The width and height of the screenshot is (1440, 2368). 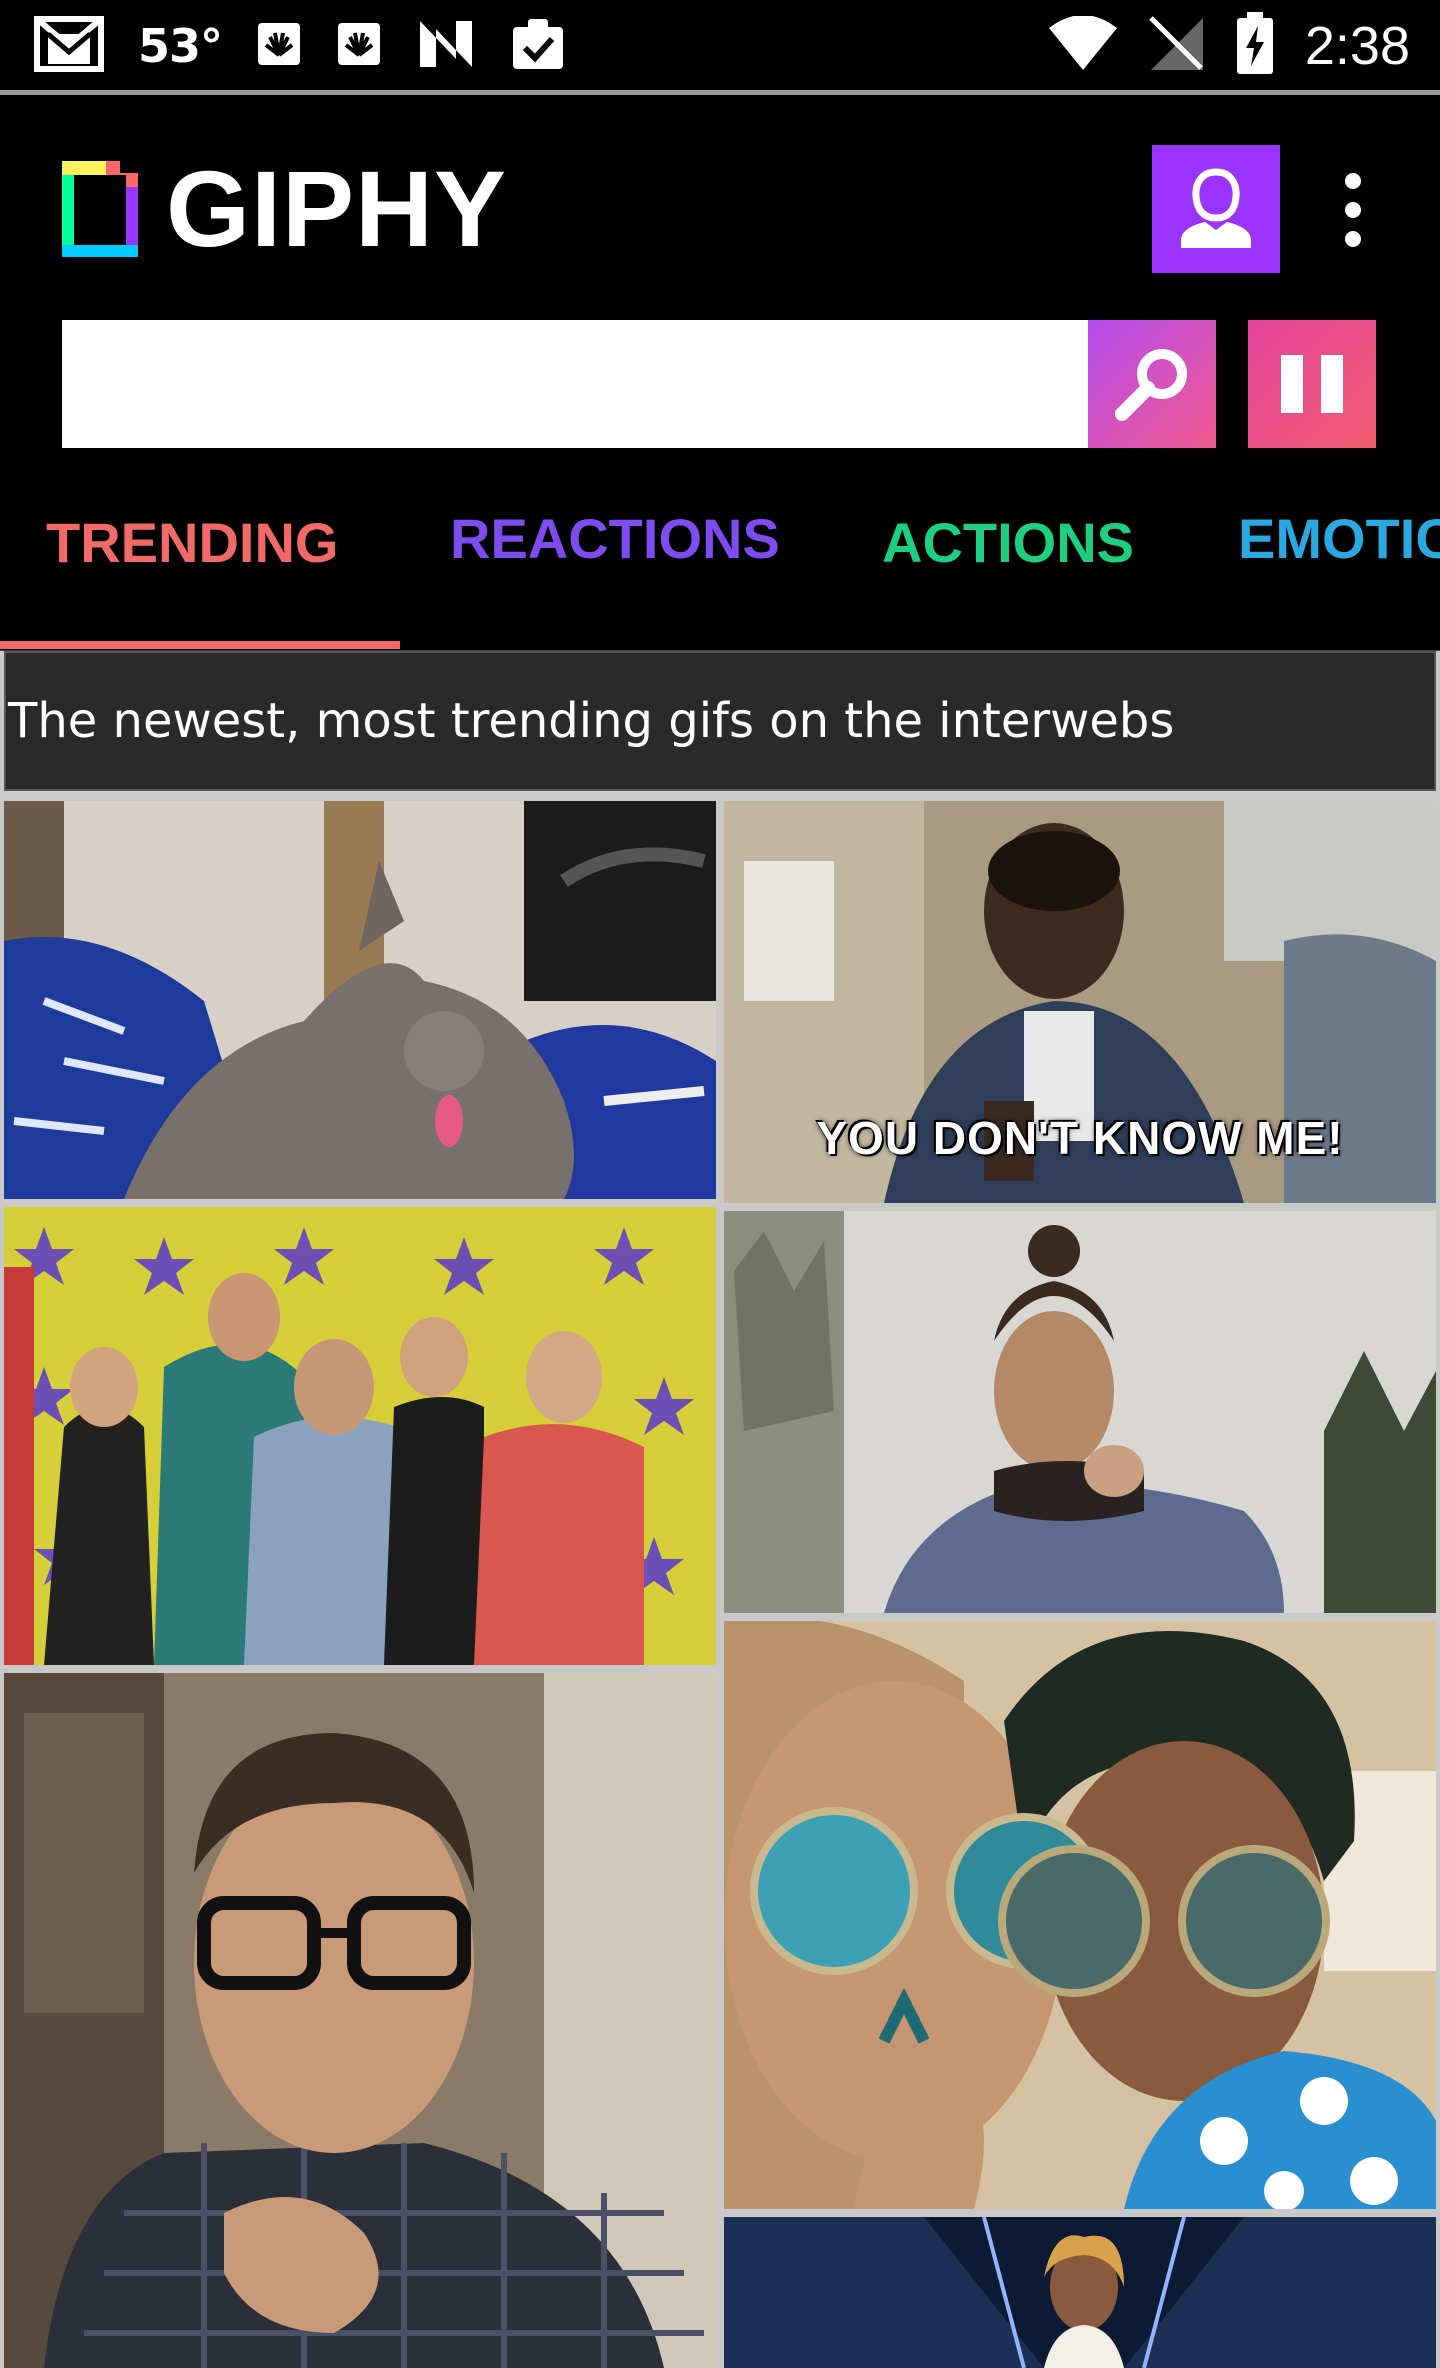 I want to click on giphy-logo-icon, so click(x=100, y=209).